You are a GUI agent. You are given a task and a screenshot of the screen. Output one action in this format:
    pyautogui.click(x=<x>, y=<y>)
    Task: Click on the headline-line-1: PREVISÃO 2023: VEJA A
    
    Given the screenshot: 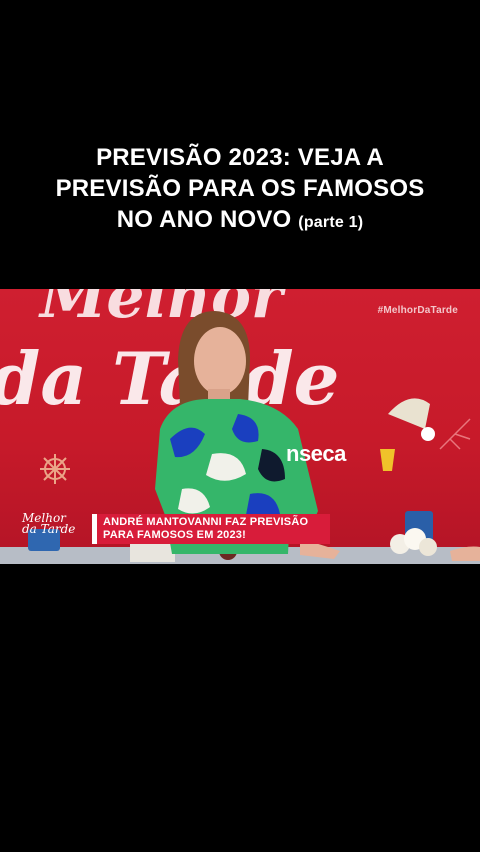 What is the action you would take?
    pyautogui.click(x=240, y=157)
    